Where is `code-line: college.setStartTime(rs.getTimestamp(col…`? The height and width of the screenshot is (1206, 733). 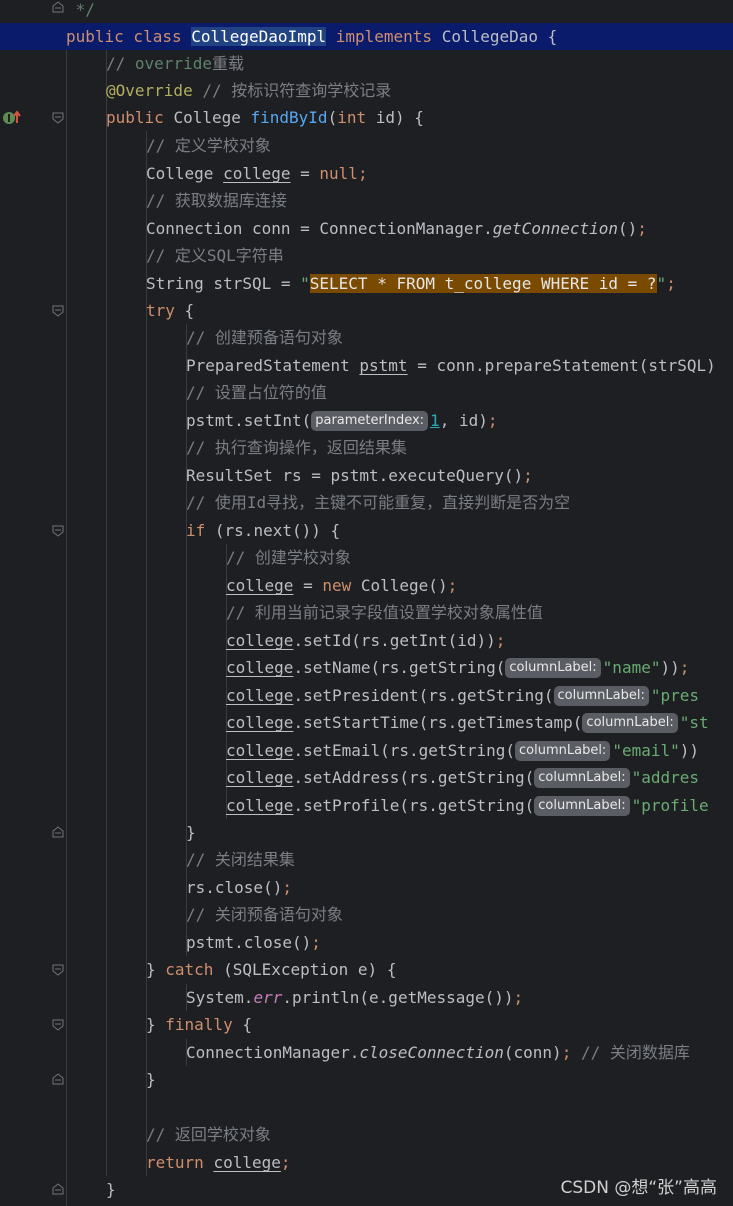
code-line: college.setStartTime(rs.getTimestamp(col… is located at coordinates (366, 722).